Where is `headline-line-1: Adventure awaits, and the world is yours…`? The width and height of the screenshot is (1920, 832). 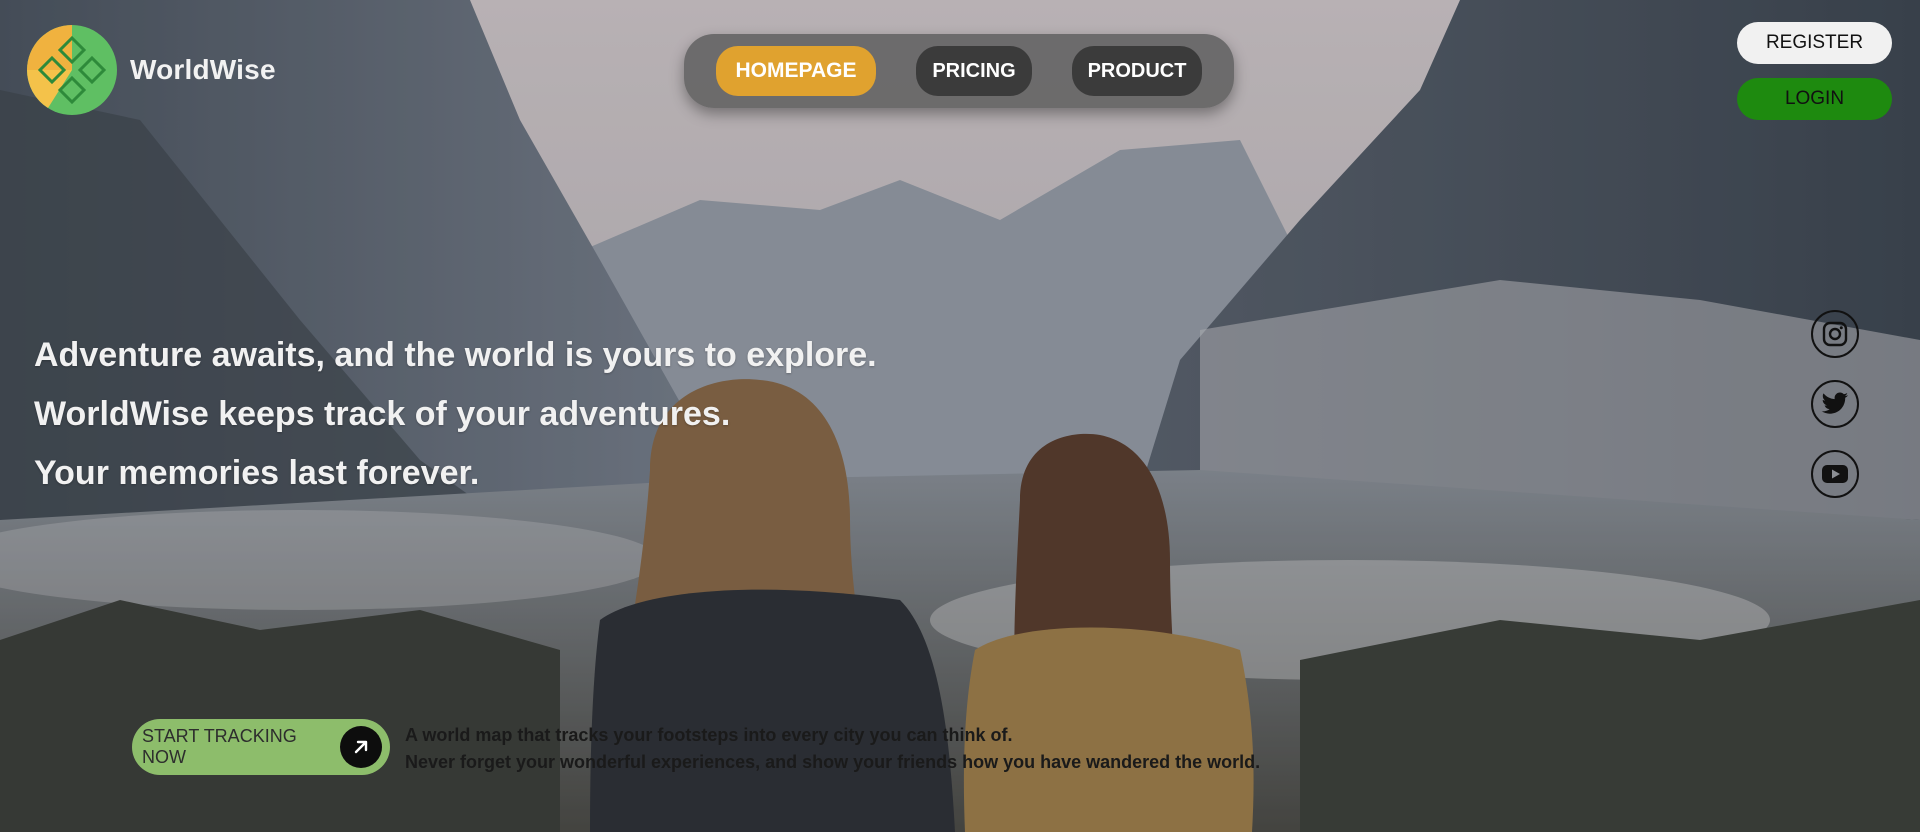
headline-line-1: Adventure awaits, and the world is yours… is located at coordinates (455, 355).